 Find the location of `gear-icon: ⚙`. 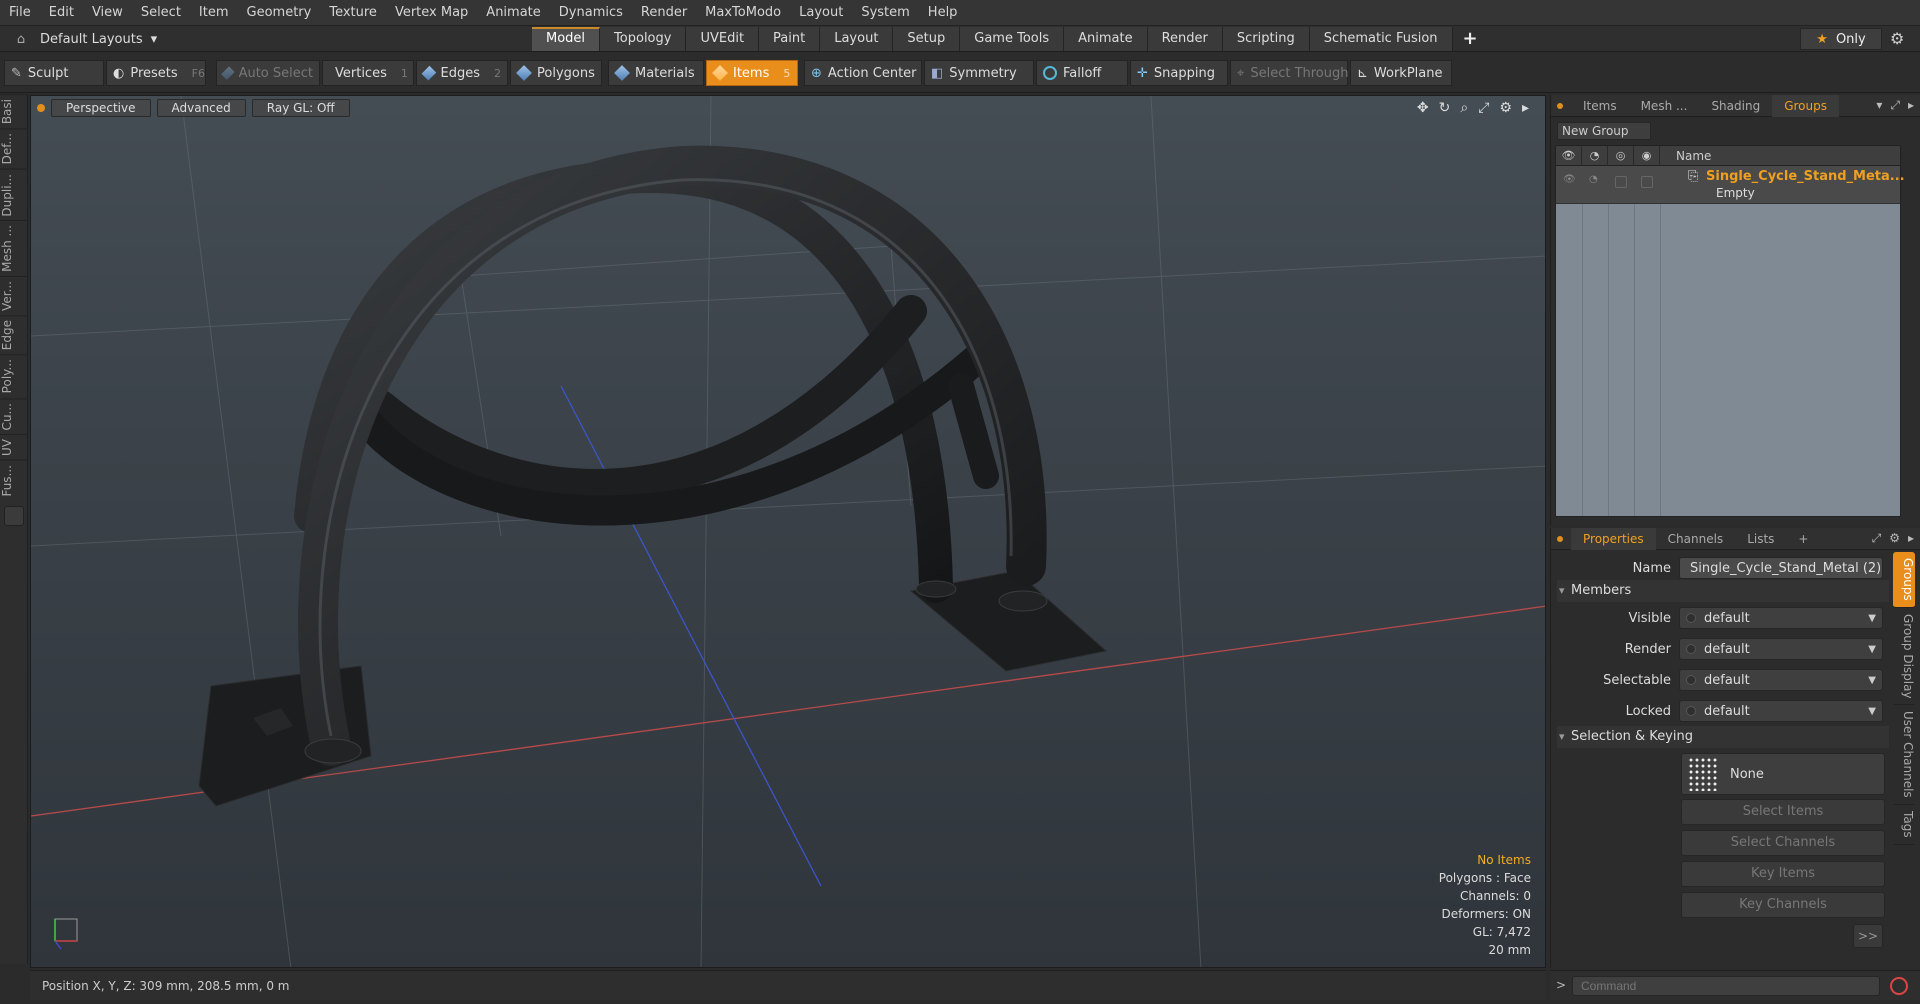

gear-icon: ⚙ is located at coordinates (1897, 38).